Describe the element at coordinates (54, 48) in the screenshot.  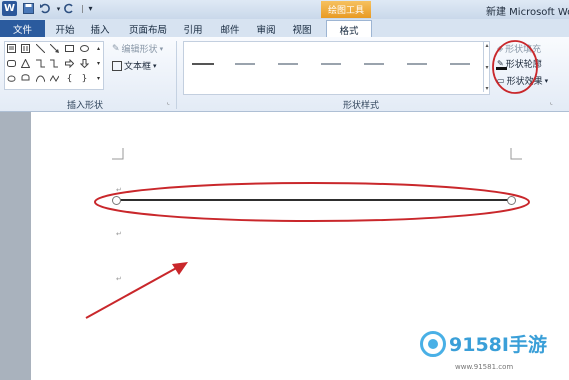
I see `arrow-line-shape-icon` at that location.